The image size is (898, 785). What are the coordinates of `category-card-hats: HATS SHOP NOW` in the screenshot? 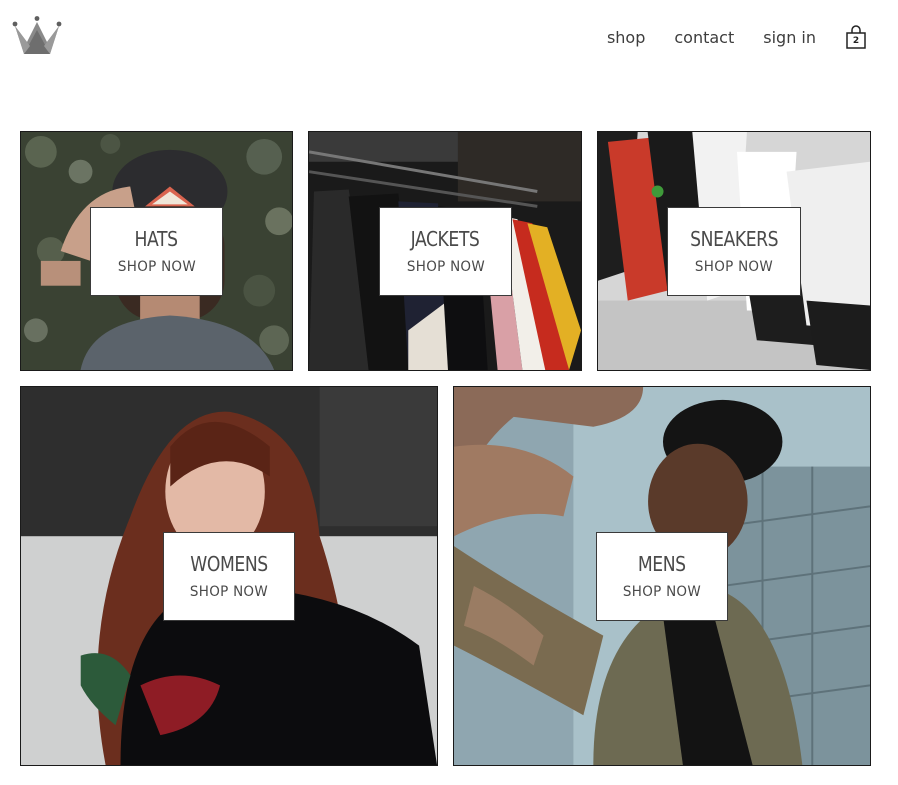 It's located at (156, 251).